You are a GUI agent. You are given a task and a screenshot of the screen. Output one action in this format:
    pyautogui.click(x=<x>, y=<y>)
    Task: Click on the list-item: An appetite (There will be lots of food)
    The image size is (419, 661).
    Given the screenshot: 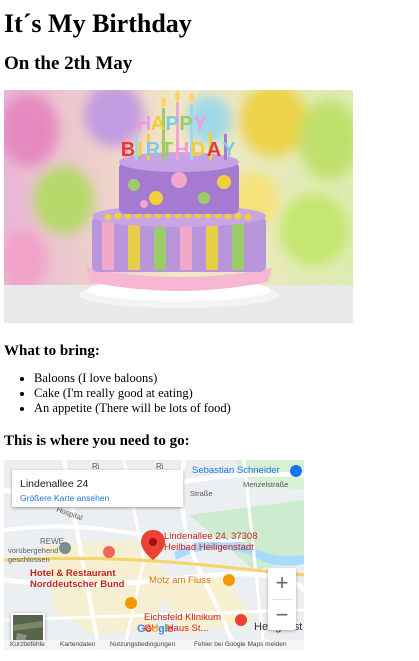 What is the action you would take?
    pyautogui.click(x=199, y=408)
    